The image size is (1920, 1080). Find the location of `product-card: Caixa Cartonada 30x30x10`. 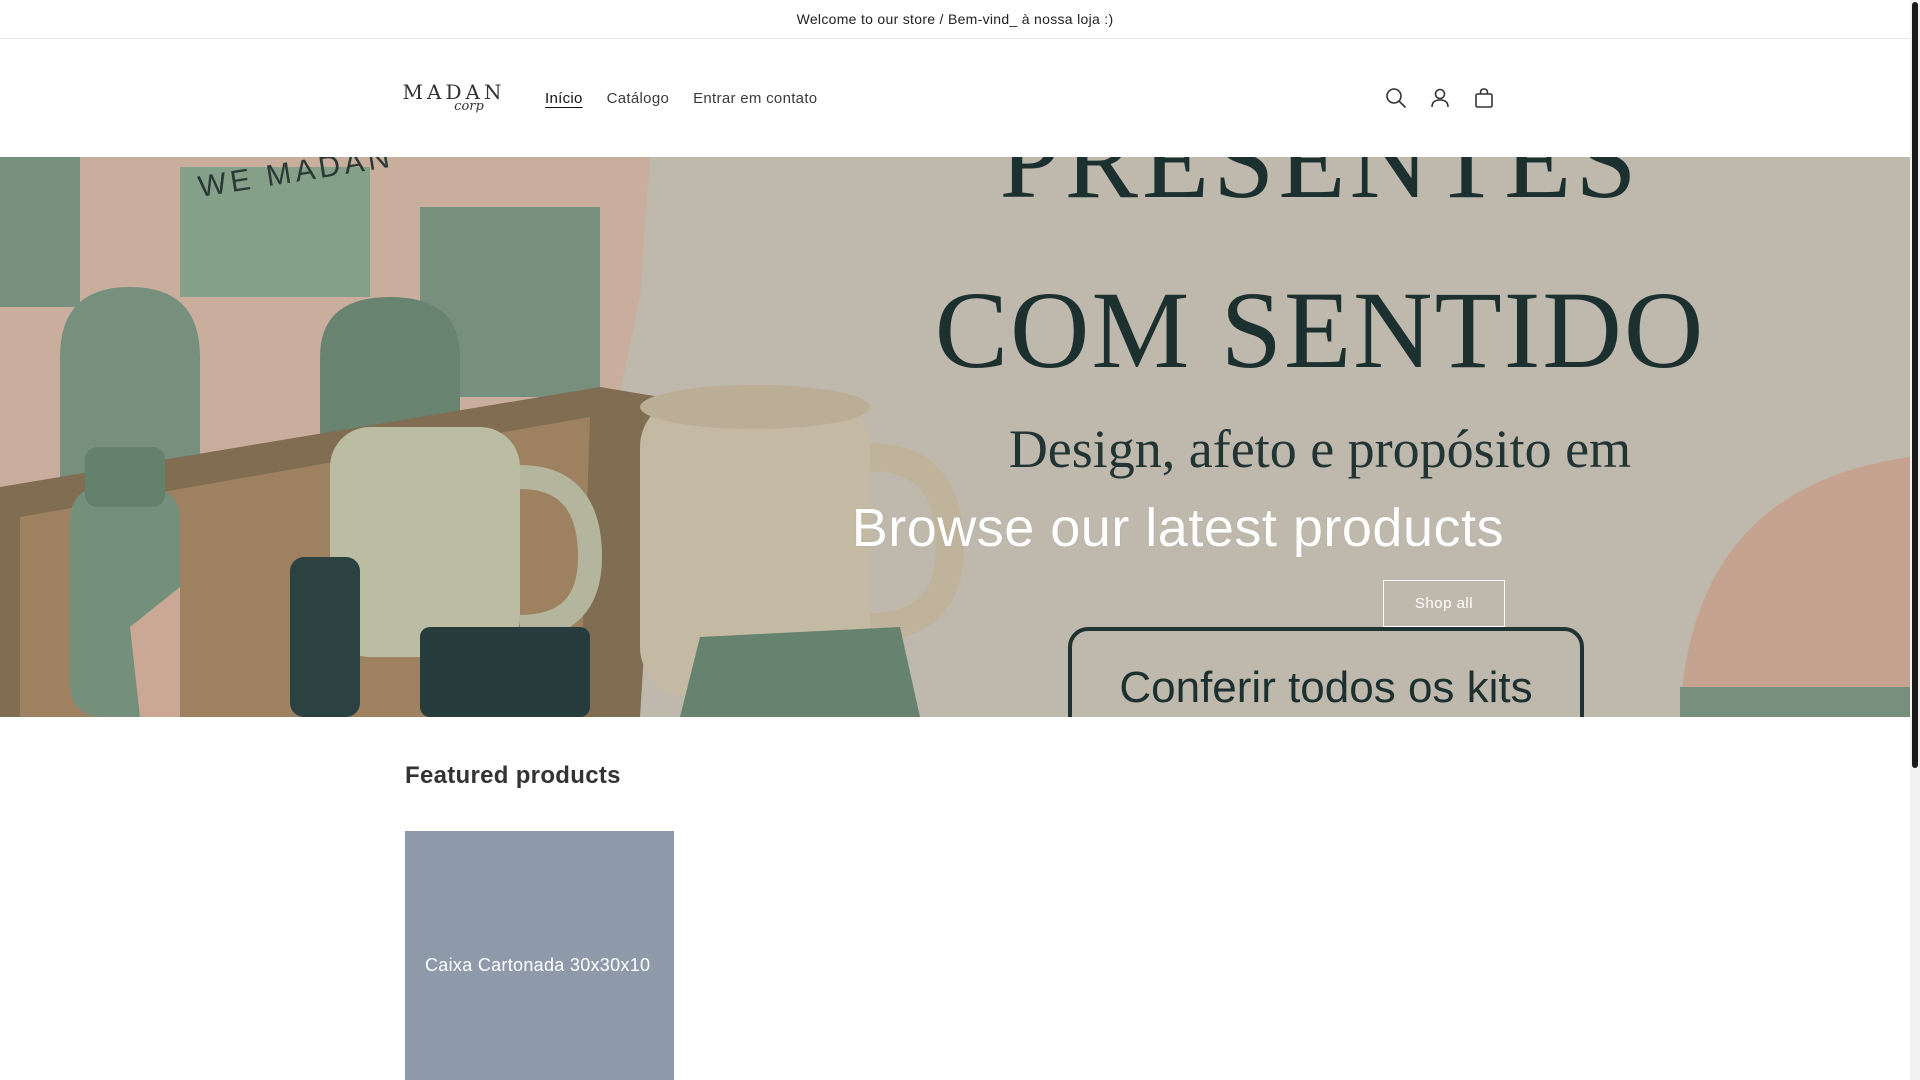

product-card: Caixa Cartonada 30x30x10 is located at coordinates (539, 955).